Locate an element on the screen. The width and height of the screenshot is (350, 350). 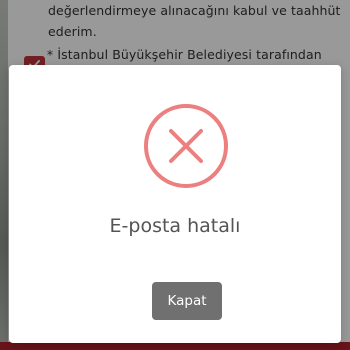
error-x-circle-icon is located at coordinates (186, 146).